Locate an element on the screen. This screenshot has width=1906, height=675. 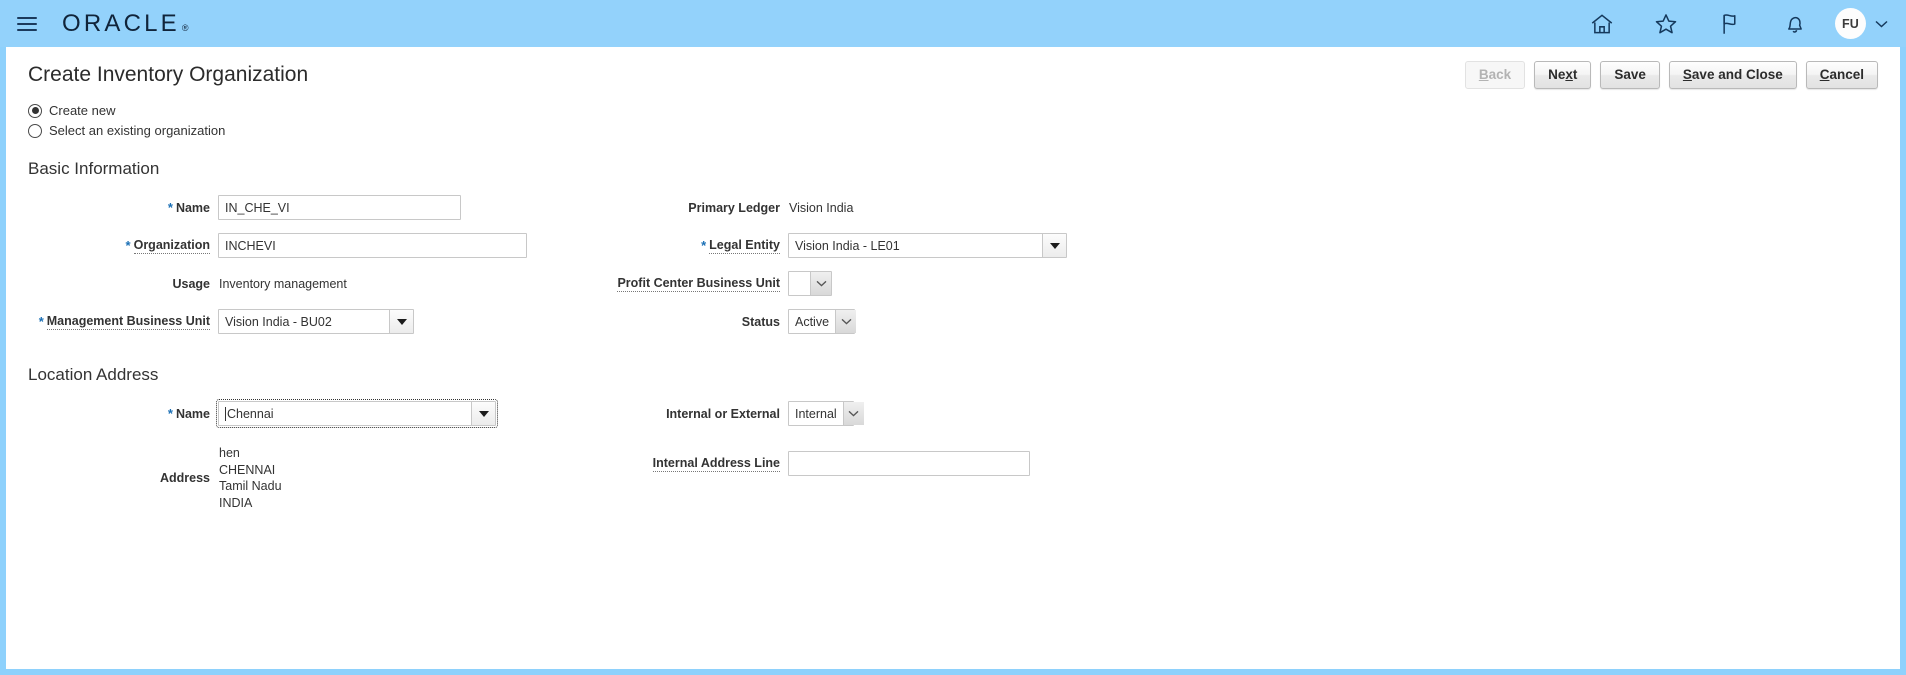
field-internal-or-external: Internal or External Internal is located at coordinates (853, 413).